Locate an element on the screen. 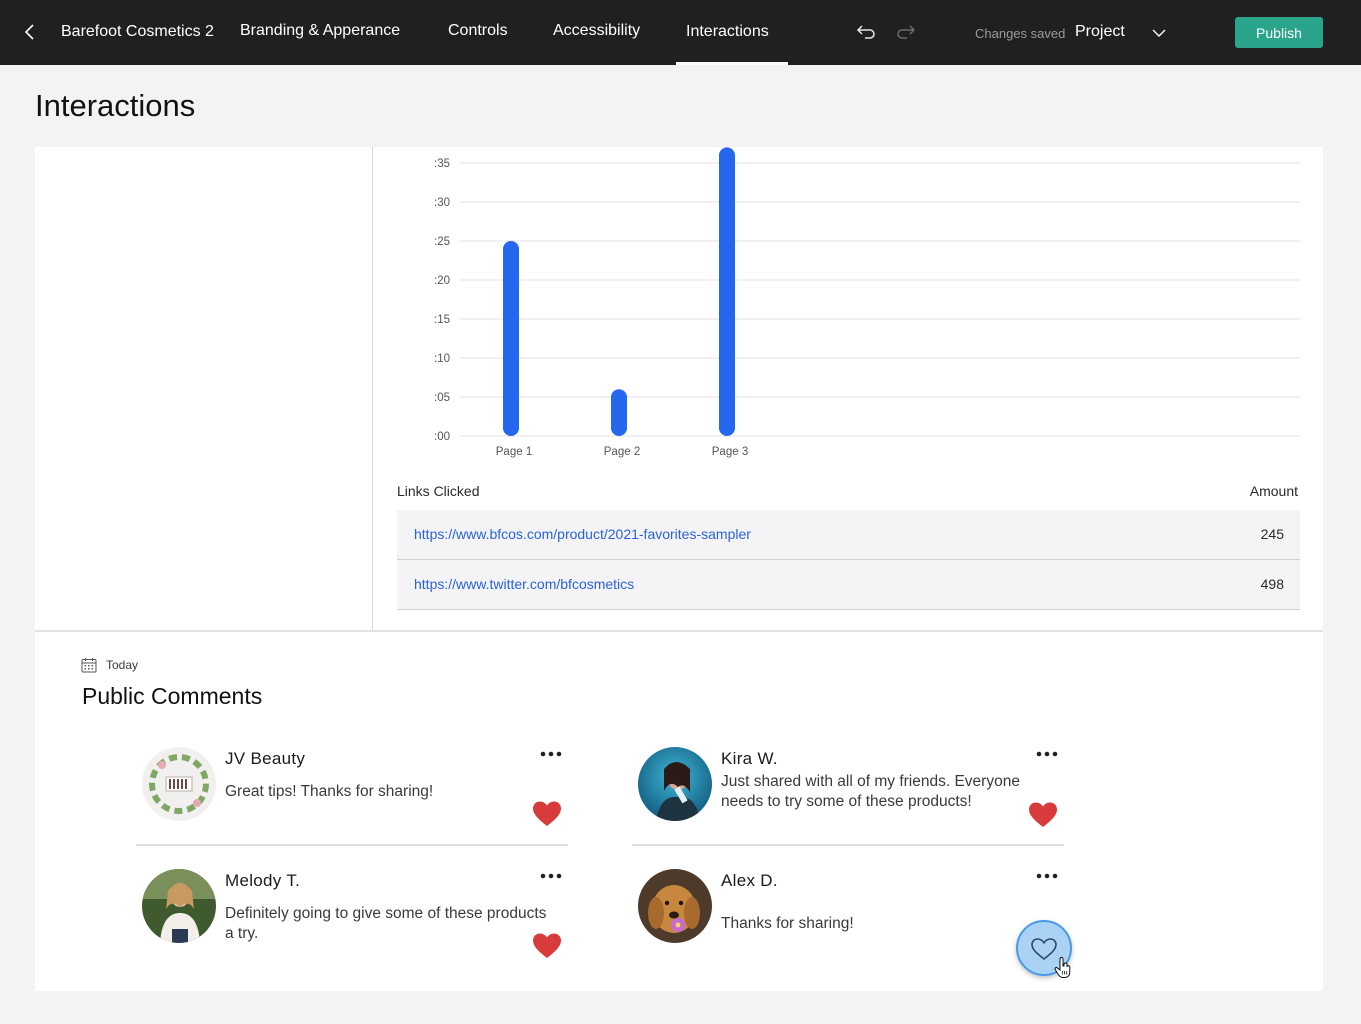  tab-accessibility: Accessibility is located at coordinates (596, 31).